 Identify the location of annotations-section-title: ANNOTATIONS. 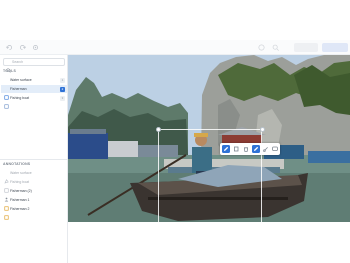
(17, 164).